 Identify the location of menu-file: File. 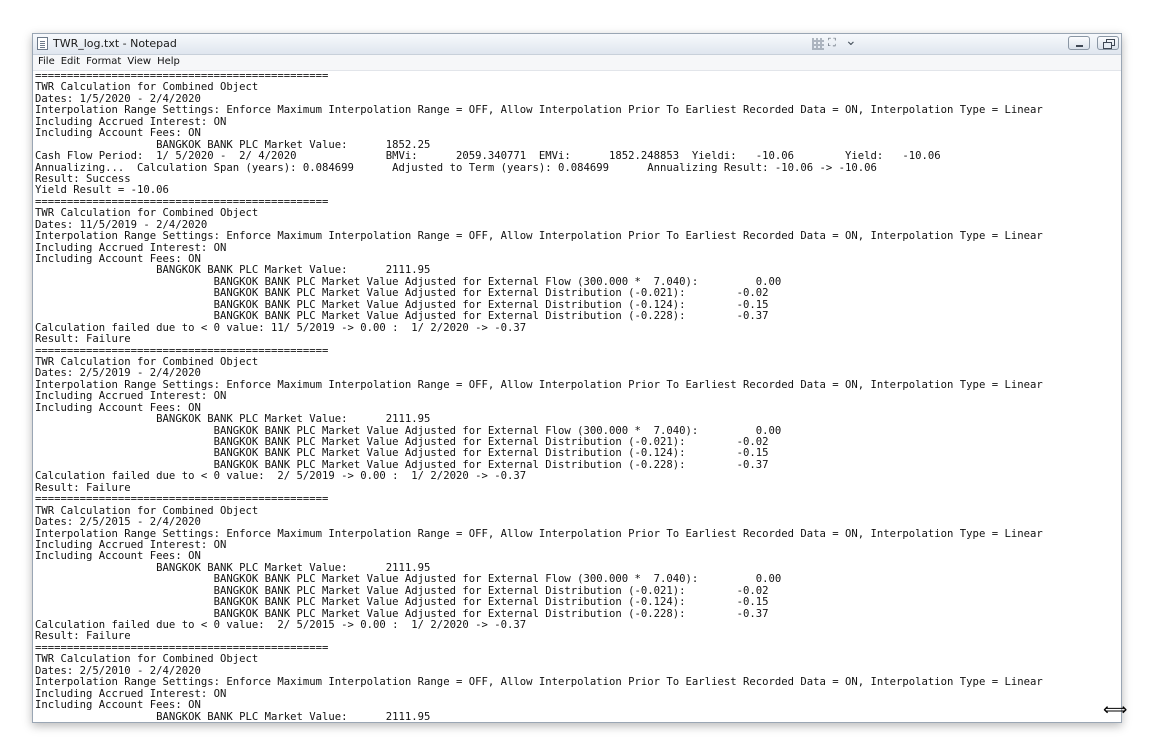
(46, 62).